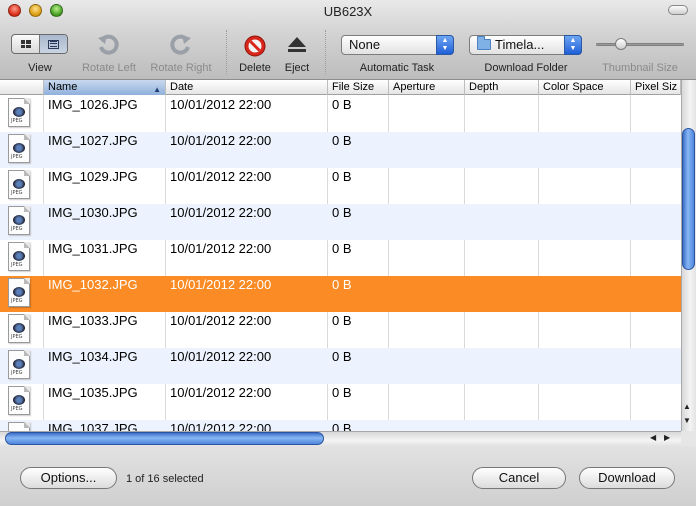 The height and width of the screenshot is (506, 696). I want to click on rotate-right-icon, so click(180, 44).